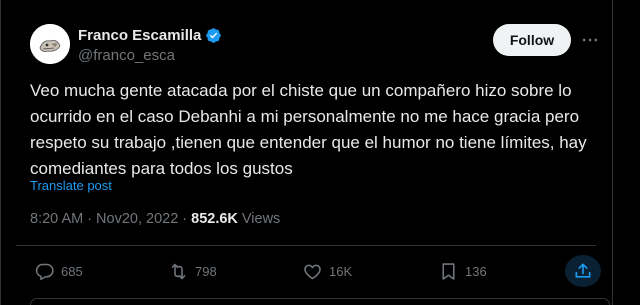 This screenshot has height=305, width=640. What do you see at coordinates (192, 271) in the screenshot?
I see `repost-button: 798` at bounding box center [192, 271].